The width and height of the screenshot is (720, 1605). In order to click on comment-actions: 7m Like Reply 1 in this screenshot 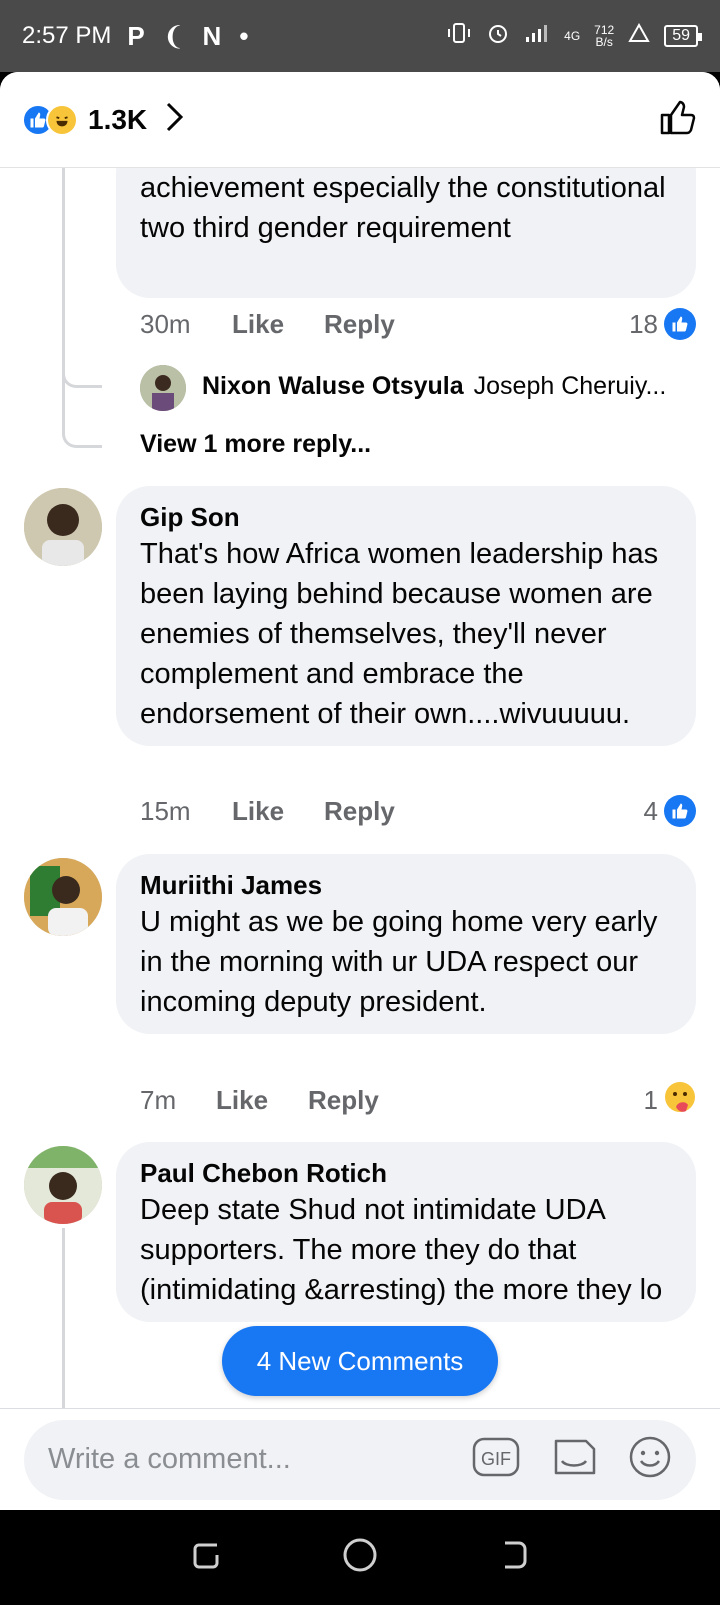, I will do `click(418, 1100)`.